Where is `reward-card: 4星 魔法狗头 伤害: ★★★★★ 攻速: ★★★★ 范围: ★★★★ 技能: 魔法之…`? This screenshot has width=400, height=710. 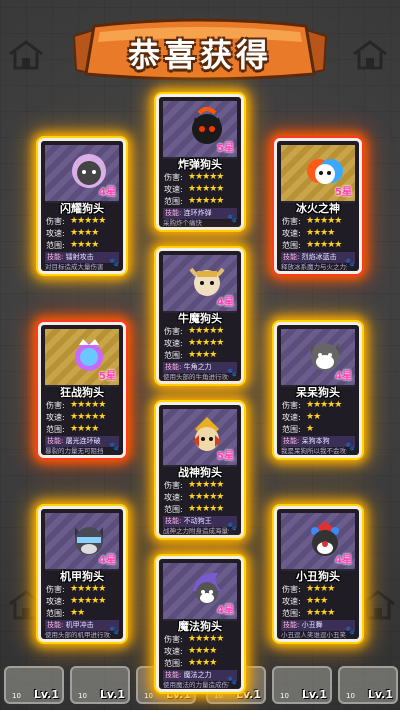 reward-card: 4星 魔法狗头 伤害: ★★★★★ 攻速: ★★★★ 范围: ★★★★ 技能: 魔法之… is located at coordinates (200, 624).